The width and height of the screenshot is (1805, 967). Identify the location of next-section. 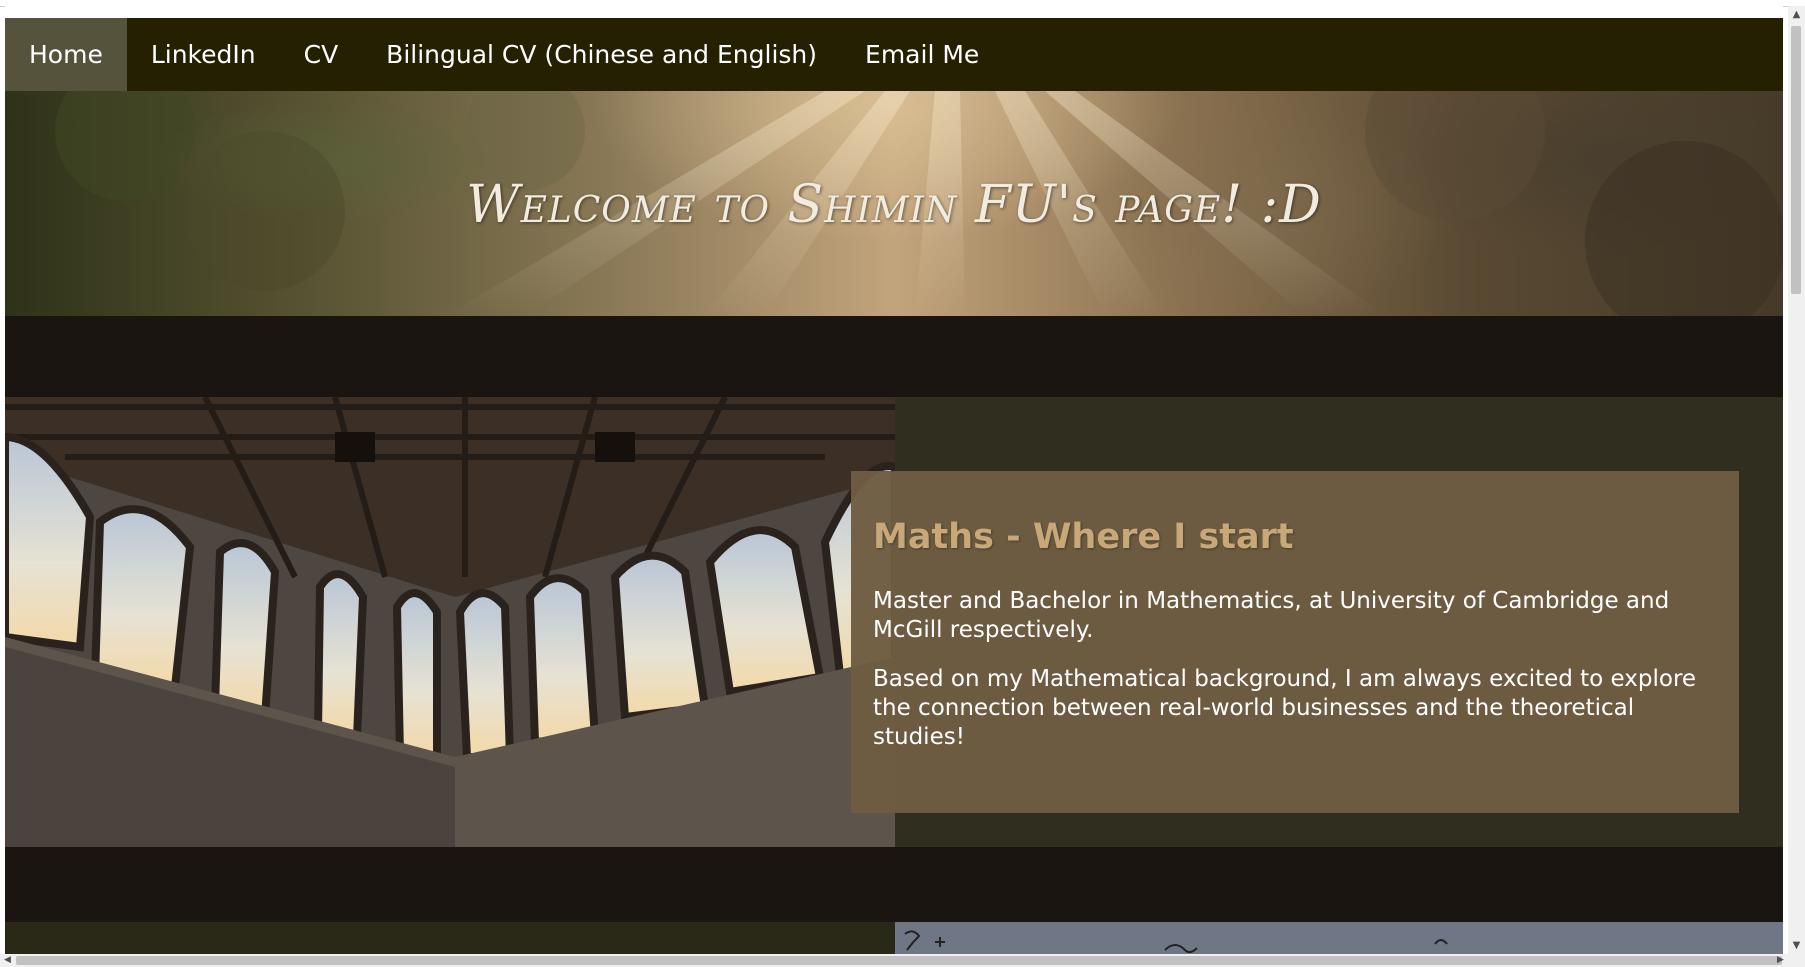
(894, 938).